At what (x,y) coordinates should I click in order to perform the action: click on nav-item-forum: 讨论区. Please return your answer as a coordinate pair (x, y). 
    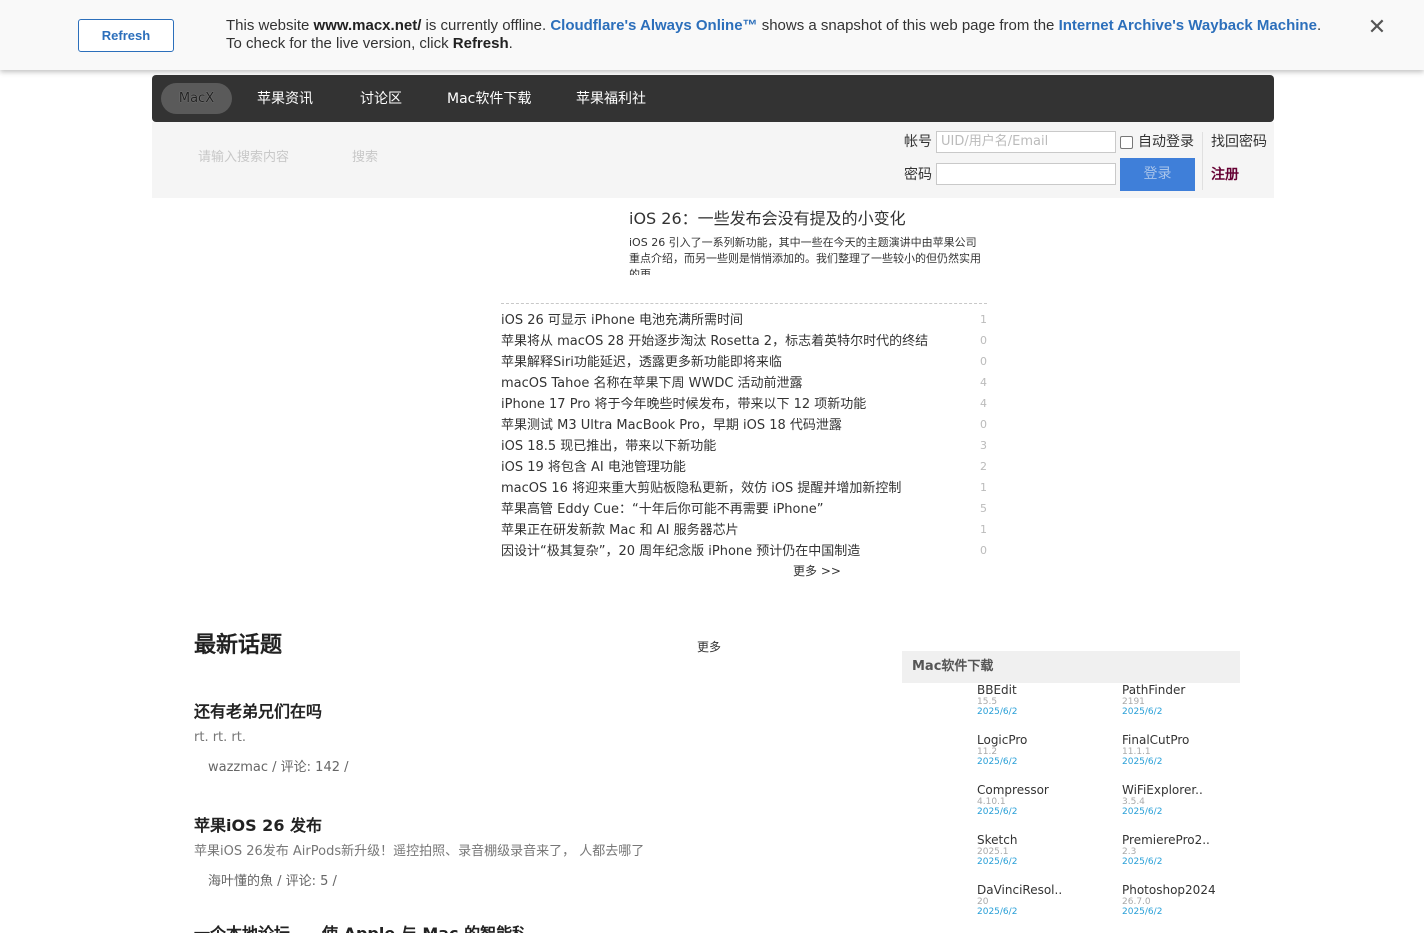
    Looking at the image, I should click on (381, 99).